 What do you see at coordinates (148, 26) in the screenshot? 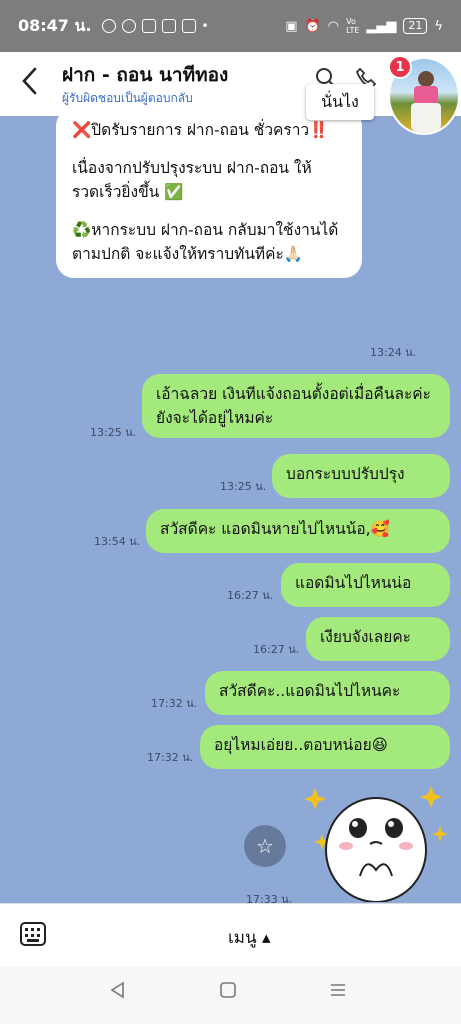
I see `line-app-icon` at bounding box center [148, 26].